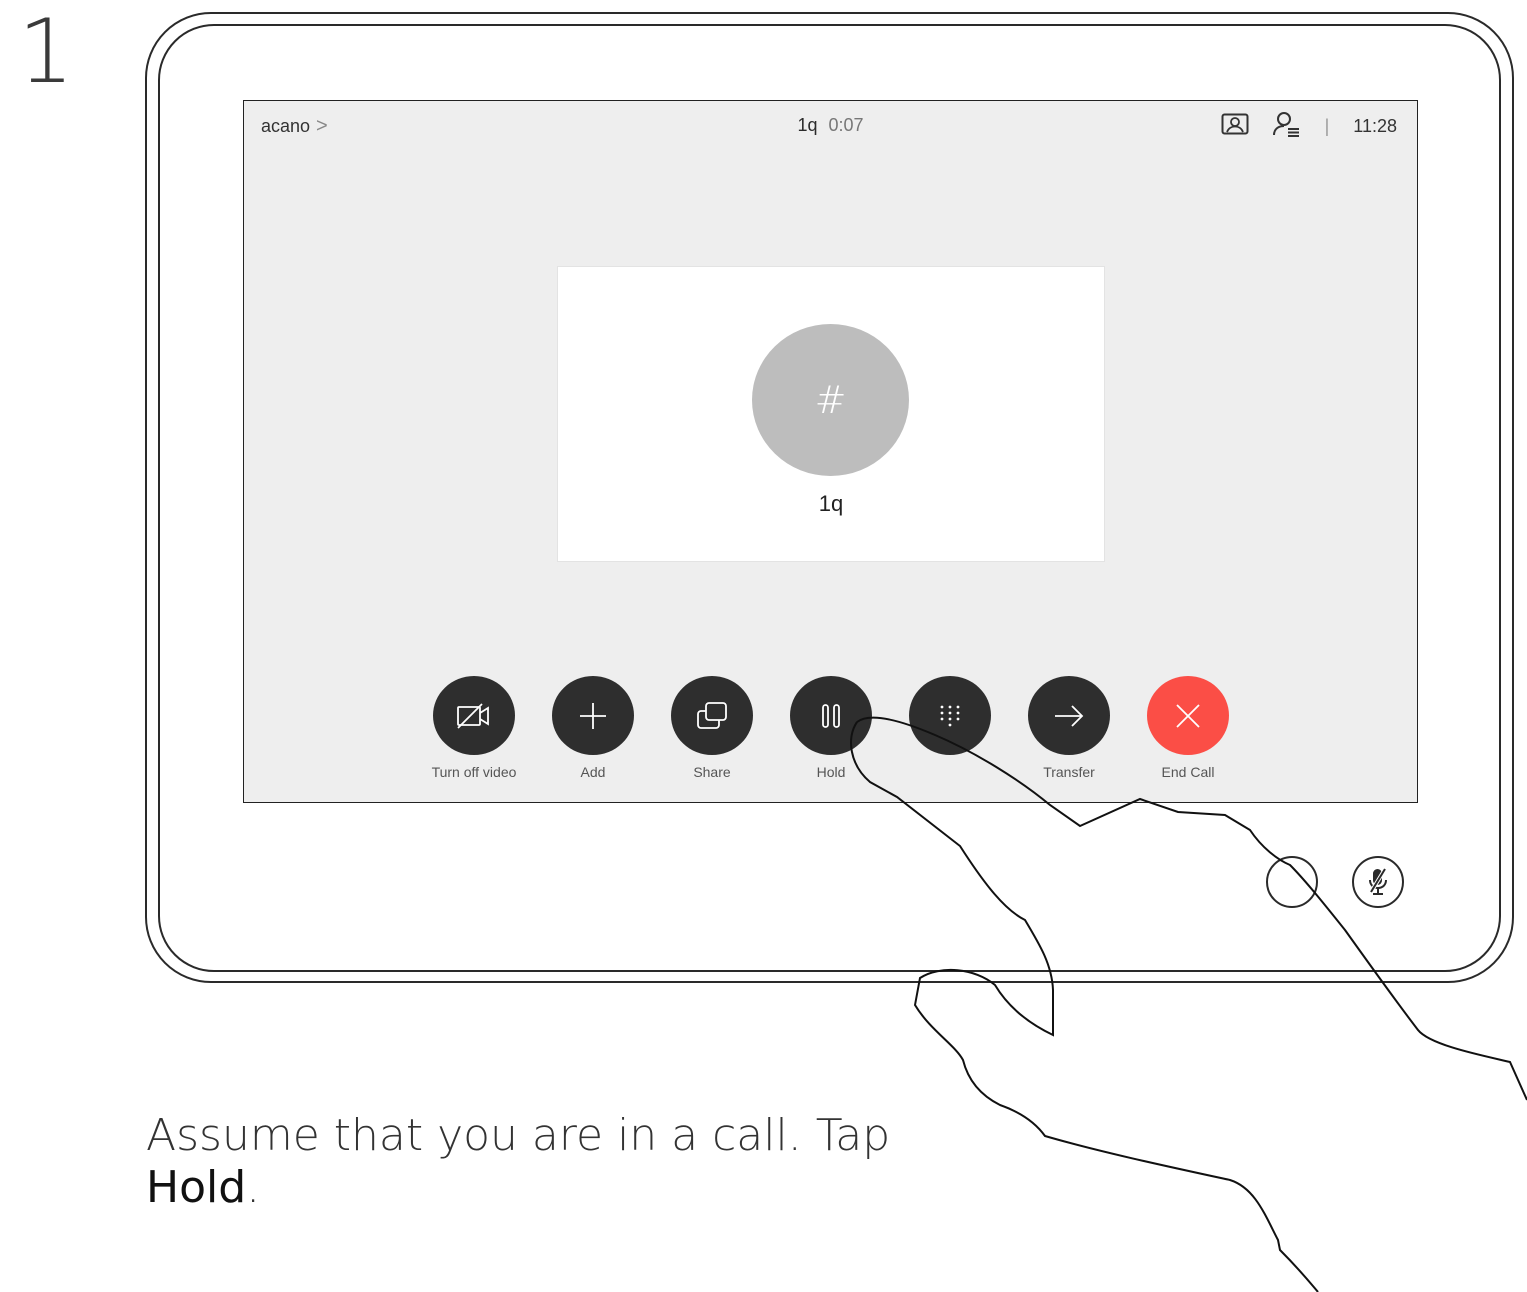 The image size is (1527, 1292). I want to click on keypad-icon, so click(950, 715).